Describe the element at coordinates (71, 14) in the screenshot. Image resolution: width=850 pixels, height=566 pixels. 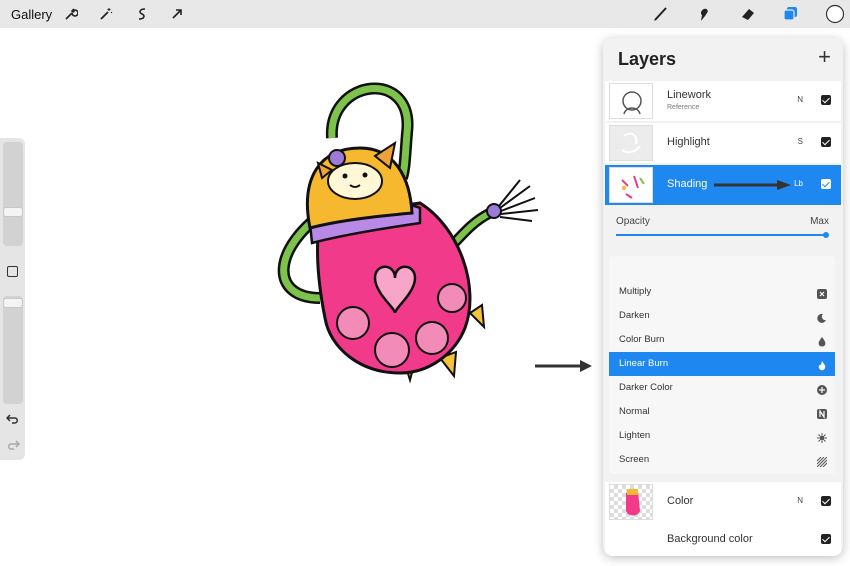
I see `wrench-icon` at that location.